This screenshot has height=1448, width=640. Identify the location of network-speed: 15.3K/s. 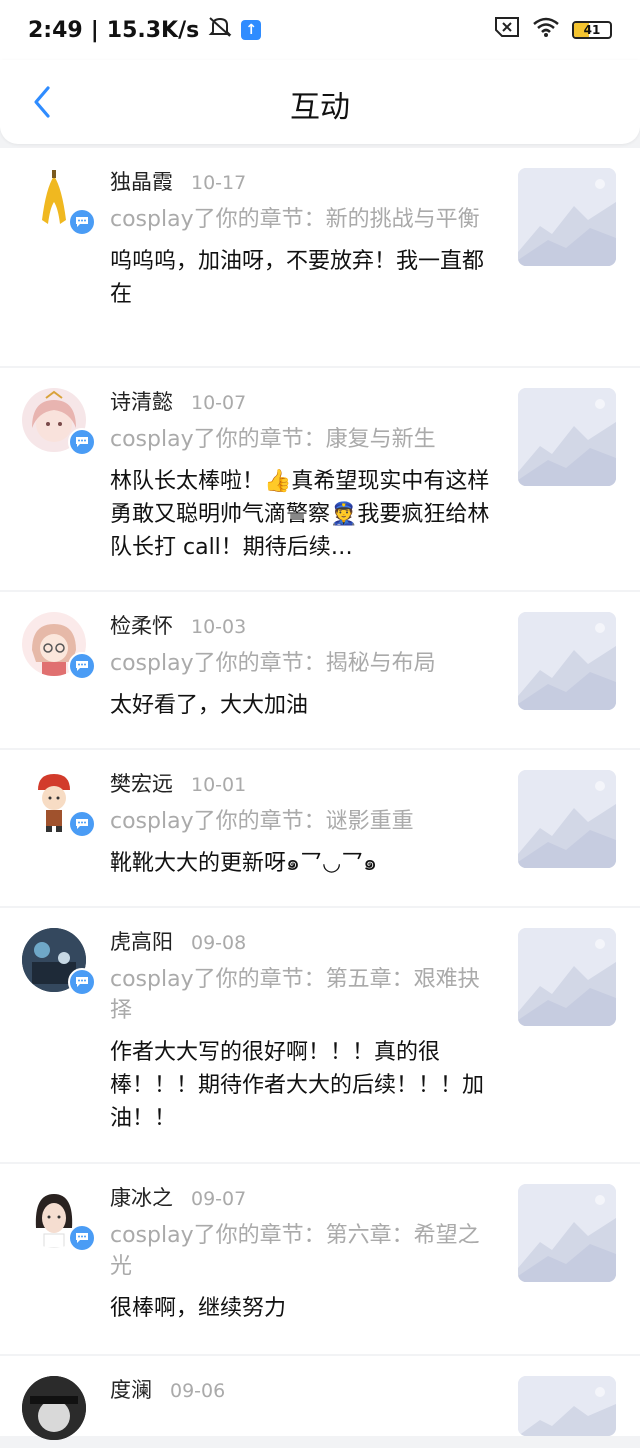
(153, 30).